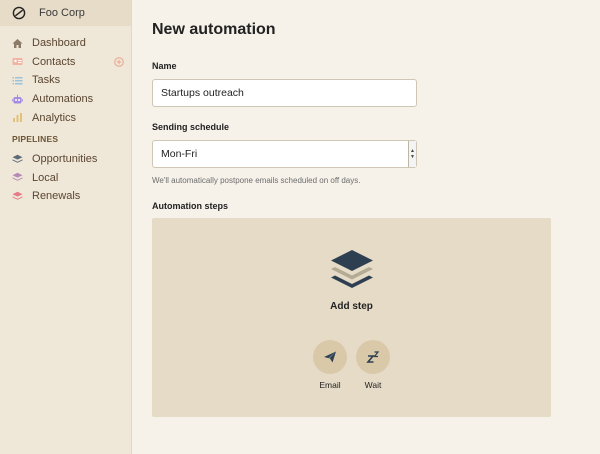 This screenshot has width=600, height=454. Describe the element at coordinates (17, 118) in the screenshot. I see `bar-chart-icon` at that location.